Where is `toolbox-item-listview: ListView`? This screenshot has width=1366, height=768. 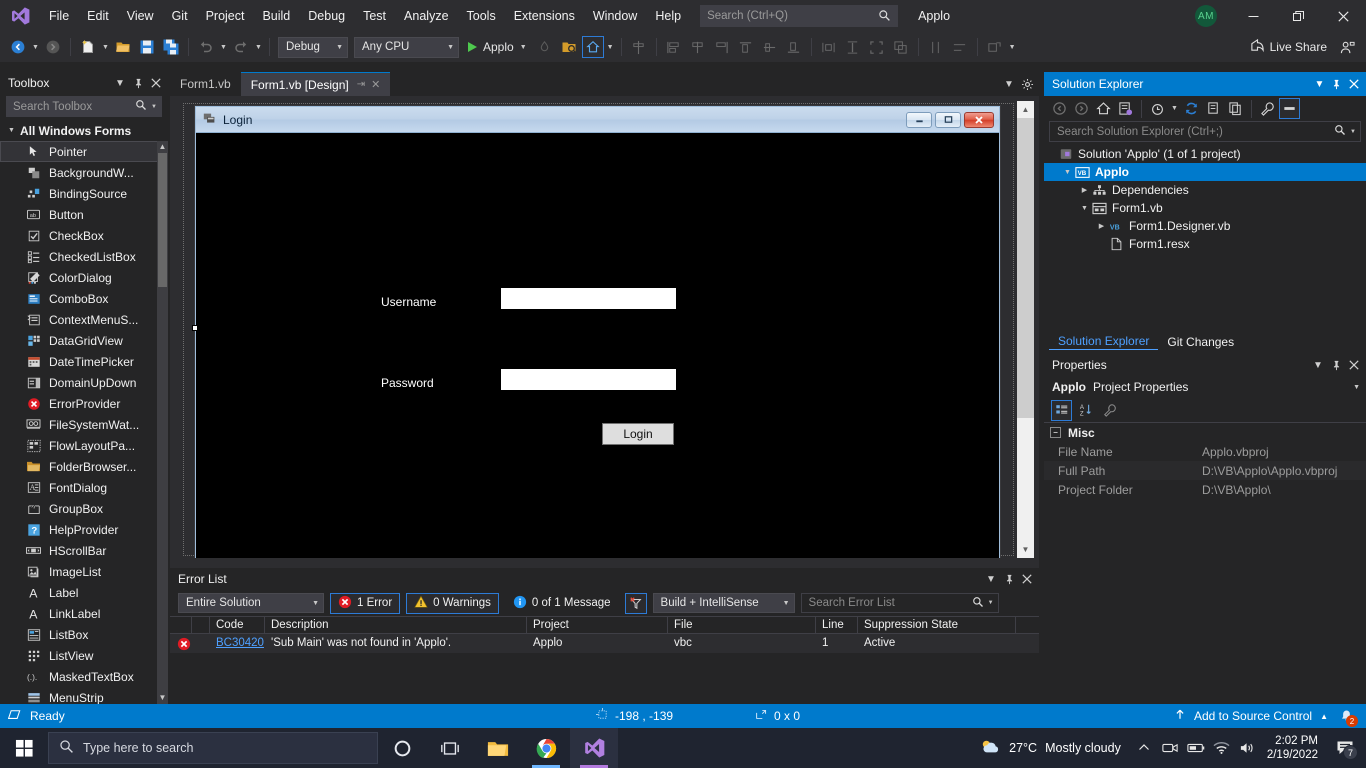
toolbox-item-listview: ListView is located at coordinates (84, 655).